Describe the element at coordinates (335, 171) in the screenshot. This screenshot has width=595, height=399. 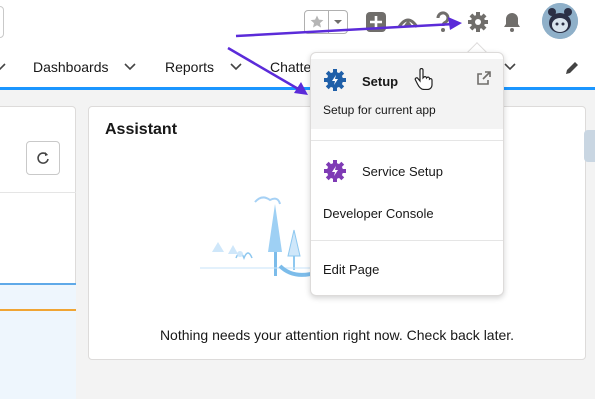
I see `service-gear-icon` at that location.